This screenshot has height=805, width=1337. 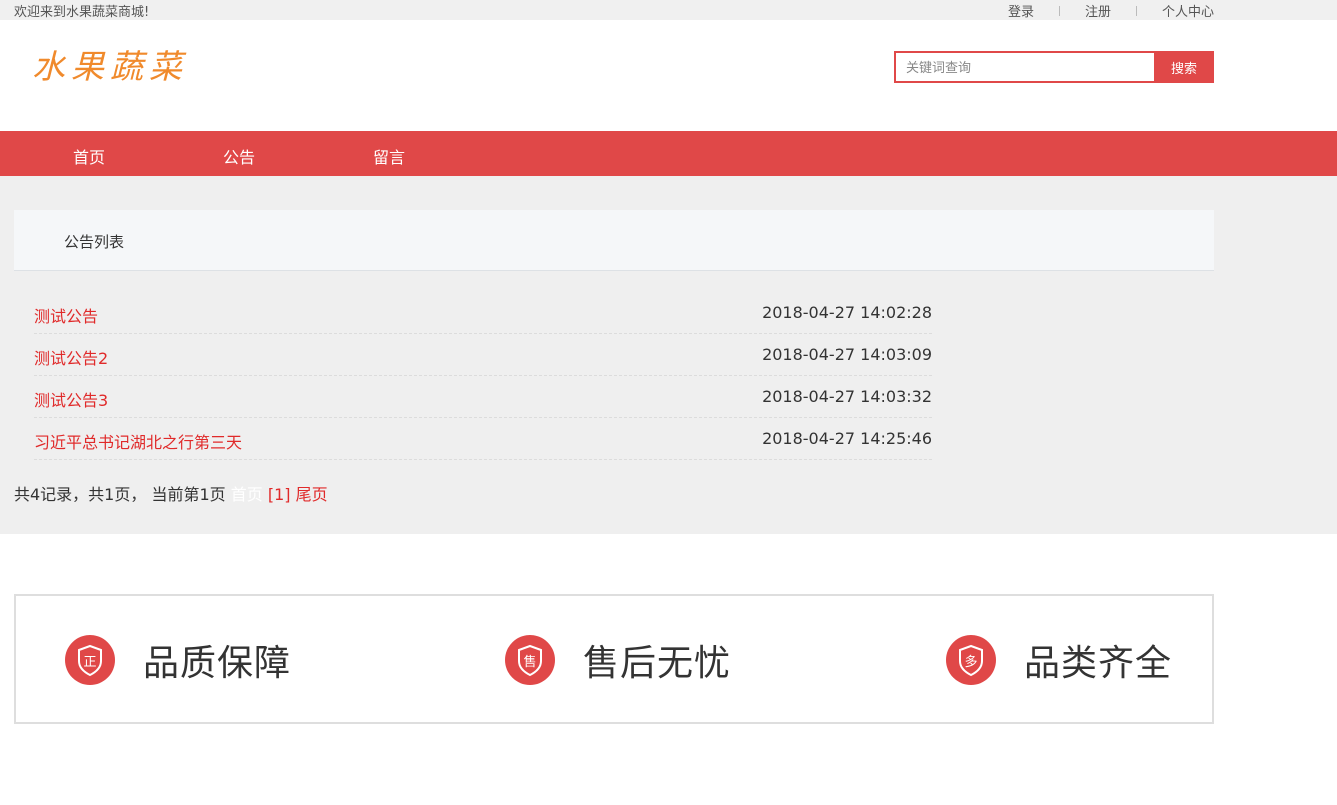 I want to click on search-bar: 搜索, so click(x=1054, y=67).